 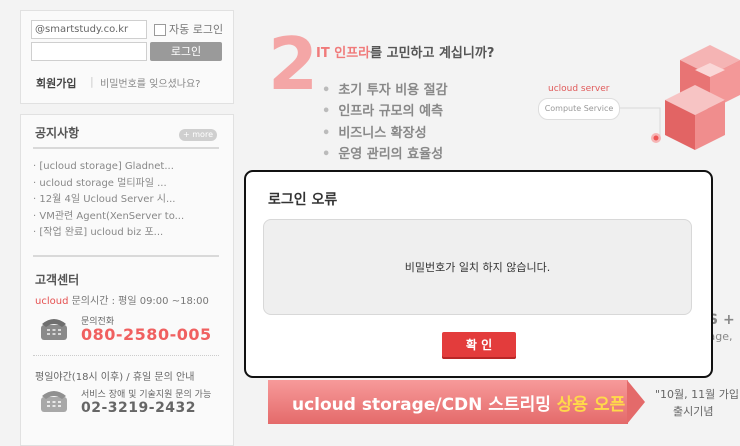 What do you see at coordinates (385, 154) in the screenshot?
I see `banner-bullet: 운영 관리의 효율성` at bounding box center [385, 154].